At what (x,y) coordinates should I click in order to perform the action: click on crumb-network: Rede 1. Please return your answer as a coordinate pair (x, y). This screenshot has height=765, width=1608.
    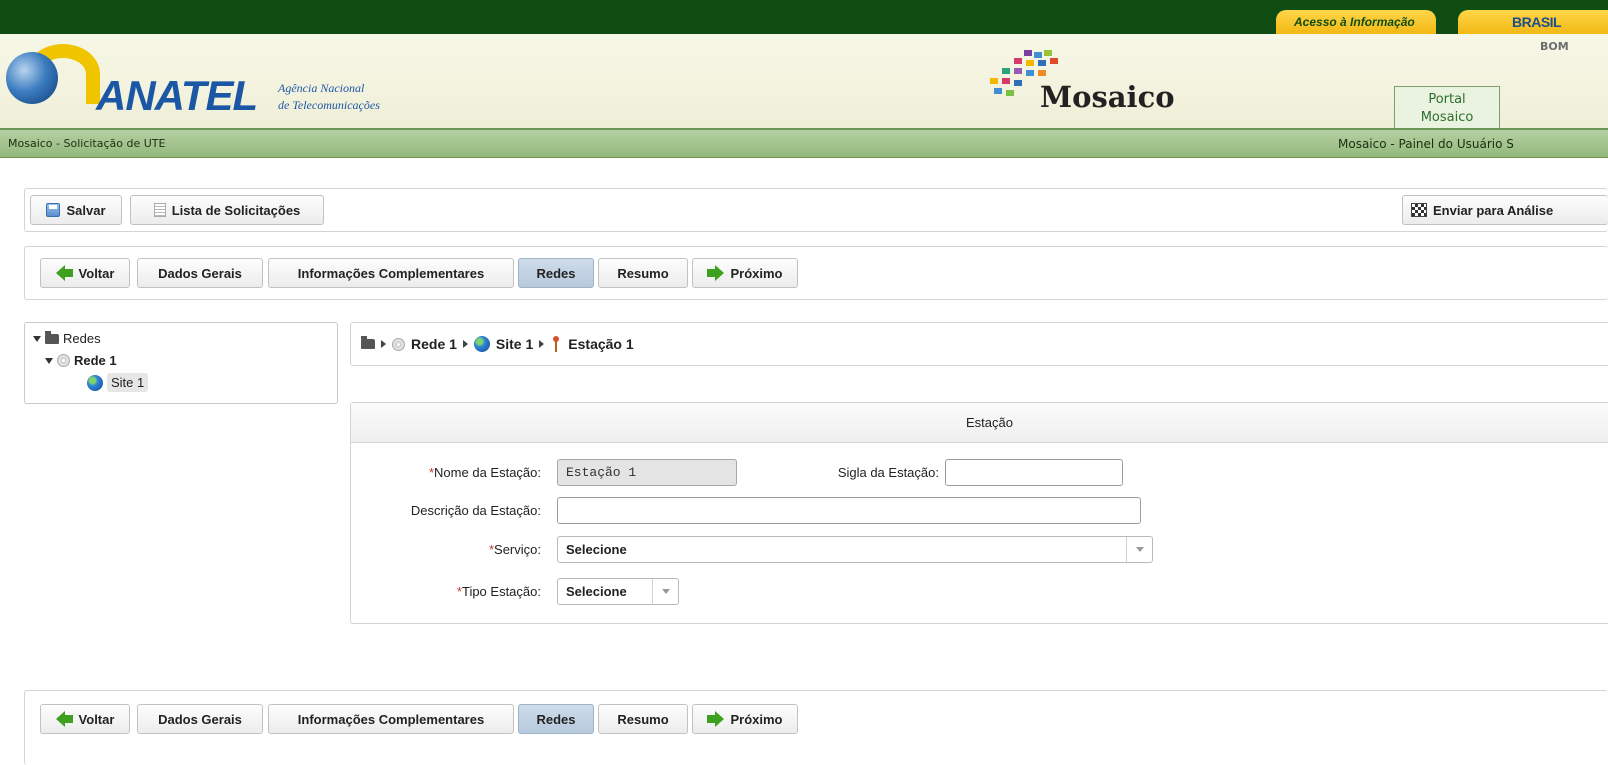
    Looking at the image, I should click on (434, 344).